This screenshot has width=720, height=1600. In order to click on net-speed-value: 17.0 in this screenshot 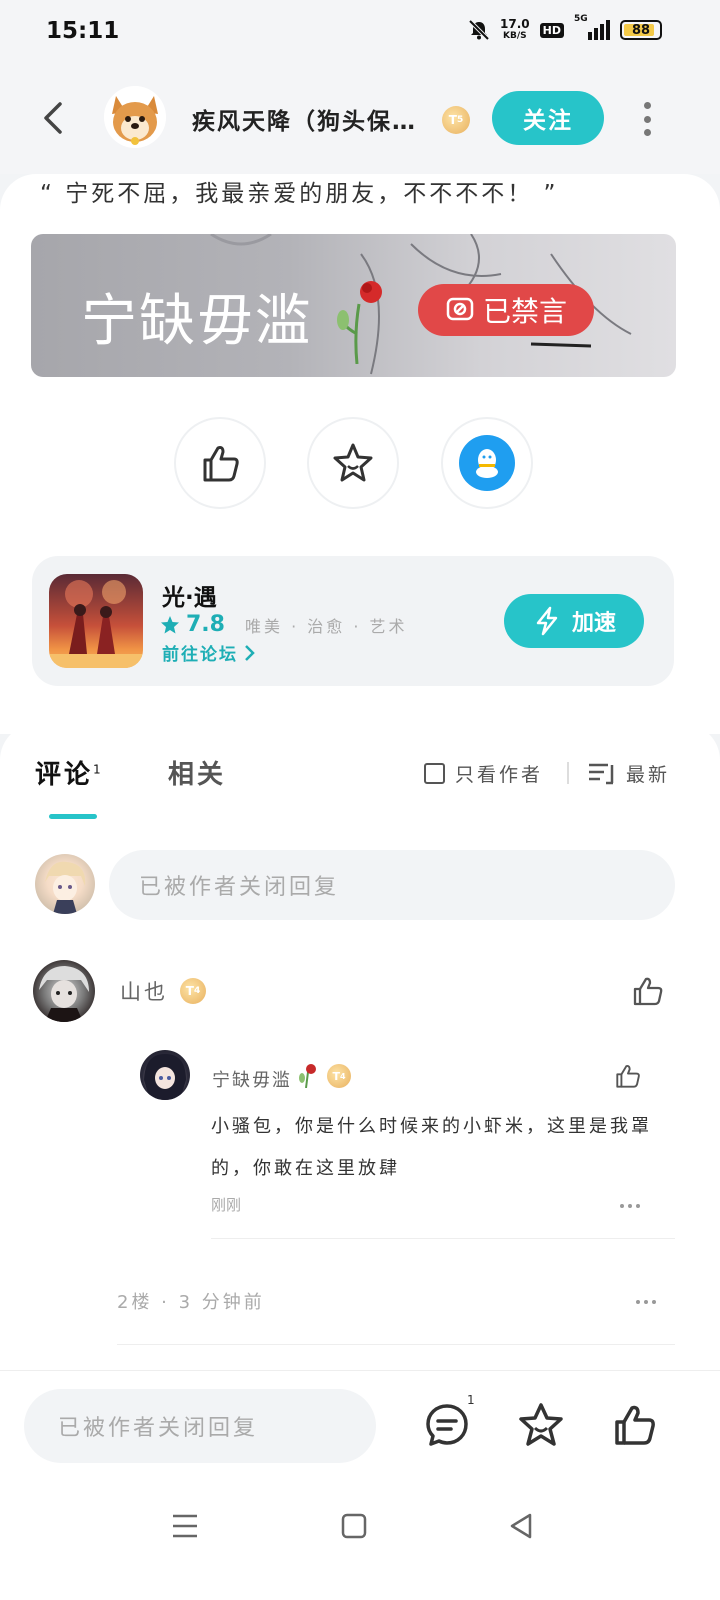, I will do `click(515, 24)`.